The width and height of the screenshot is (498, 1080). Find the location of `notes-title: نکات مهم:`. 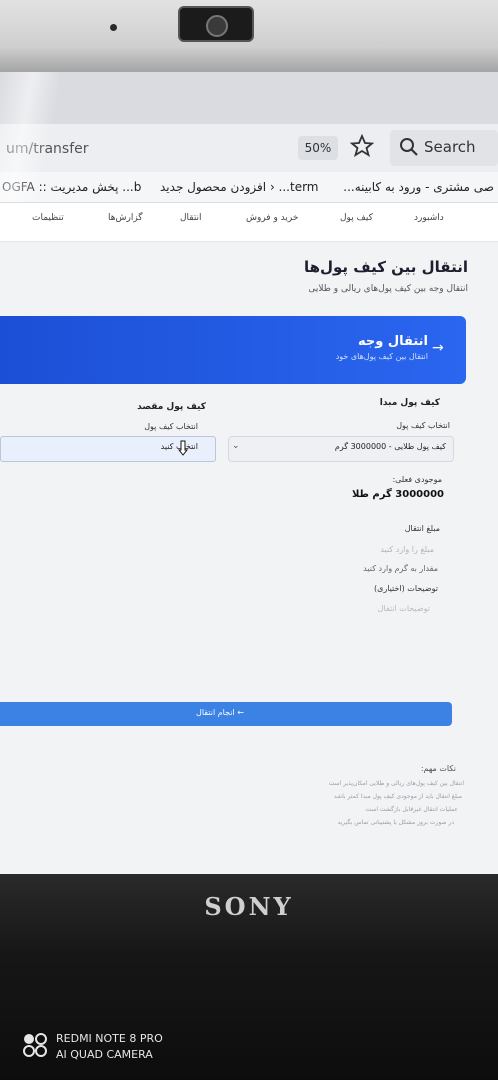

notes-title: نکات مهم: is located at coordinates (438, 768).